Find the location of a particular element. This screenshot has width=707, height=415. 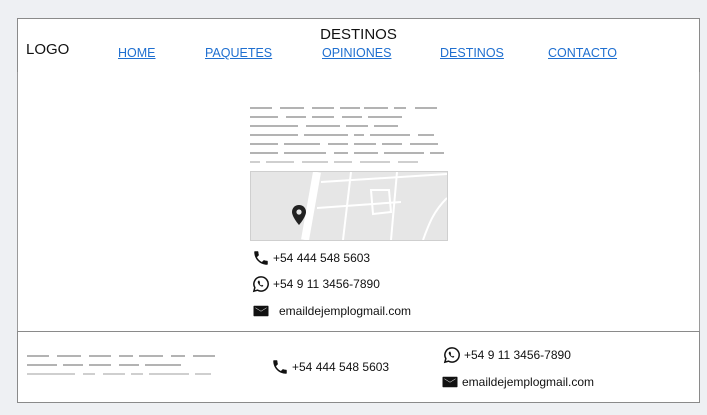

nav-paquetes: PAQUETES is located at coordinates (238, 53).